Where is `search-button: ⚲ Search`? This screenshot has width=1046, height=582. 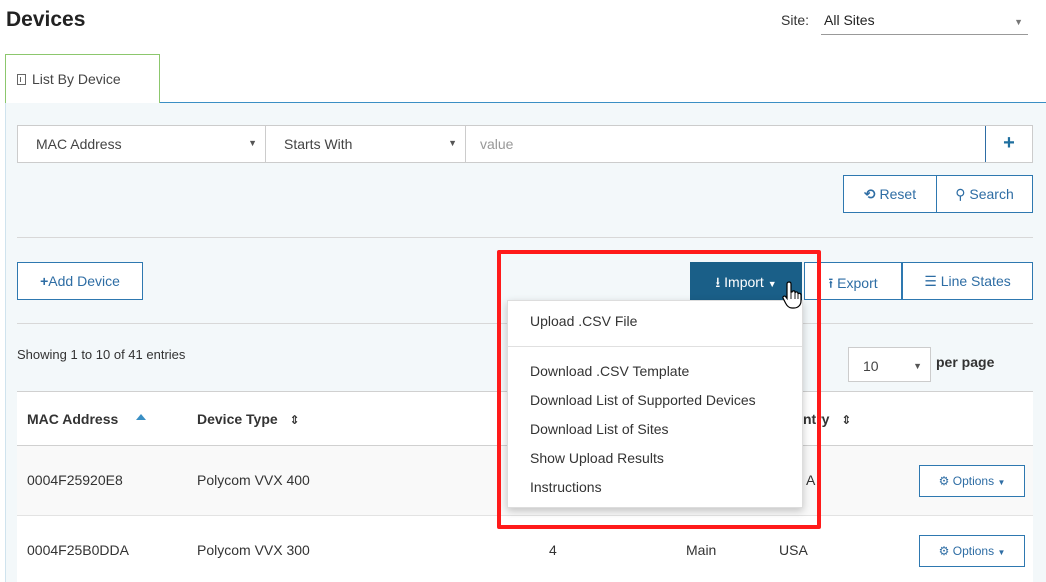
search-button: ⚲ Search is located at coordinates (984, 194).